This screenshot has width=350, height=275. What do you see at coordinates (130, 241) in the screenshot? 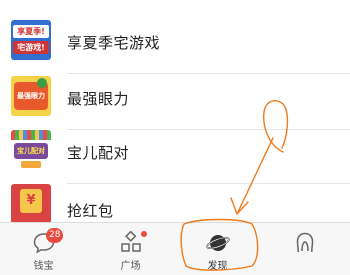
I see `grid-squares-icon` at bounding box center [130, 241].